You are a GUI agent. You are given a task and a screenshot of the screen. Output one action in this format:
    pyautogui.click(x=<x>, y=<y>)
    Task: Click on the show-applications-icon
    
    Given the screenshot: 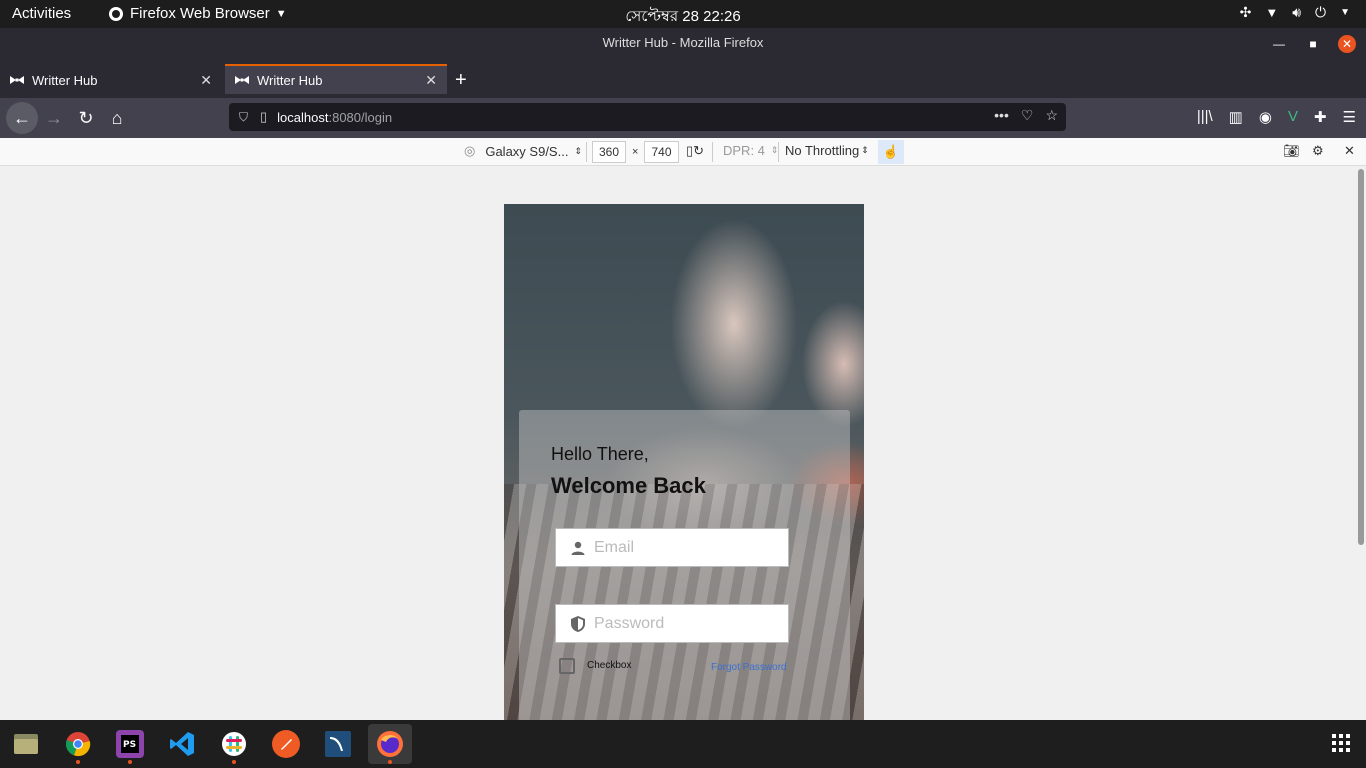 What is the action you would take?
    pyautogui.click(x=1341, y=743)
    